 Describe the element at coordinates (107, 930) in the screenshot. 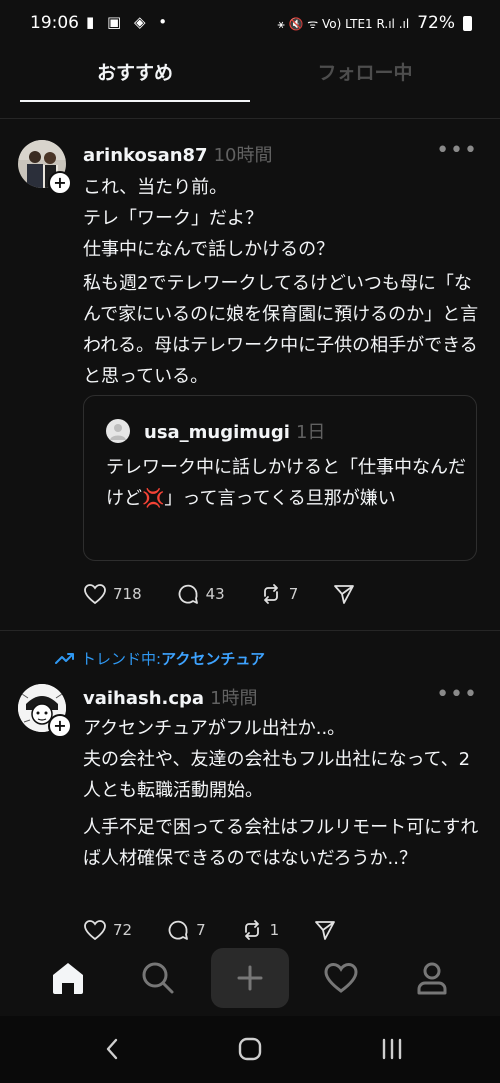

I see `like-button: 72` at that location.